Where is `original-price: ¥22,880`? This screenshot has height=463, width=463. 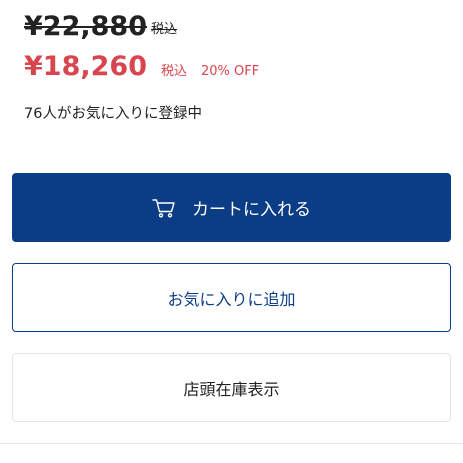 original-price: ¥22,880 is located at coordinates (85, 26).